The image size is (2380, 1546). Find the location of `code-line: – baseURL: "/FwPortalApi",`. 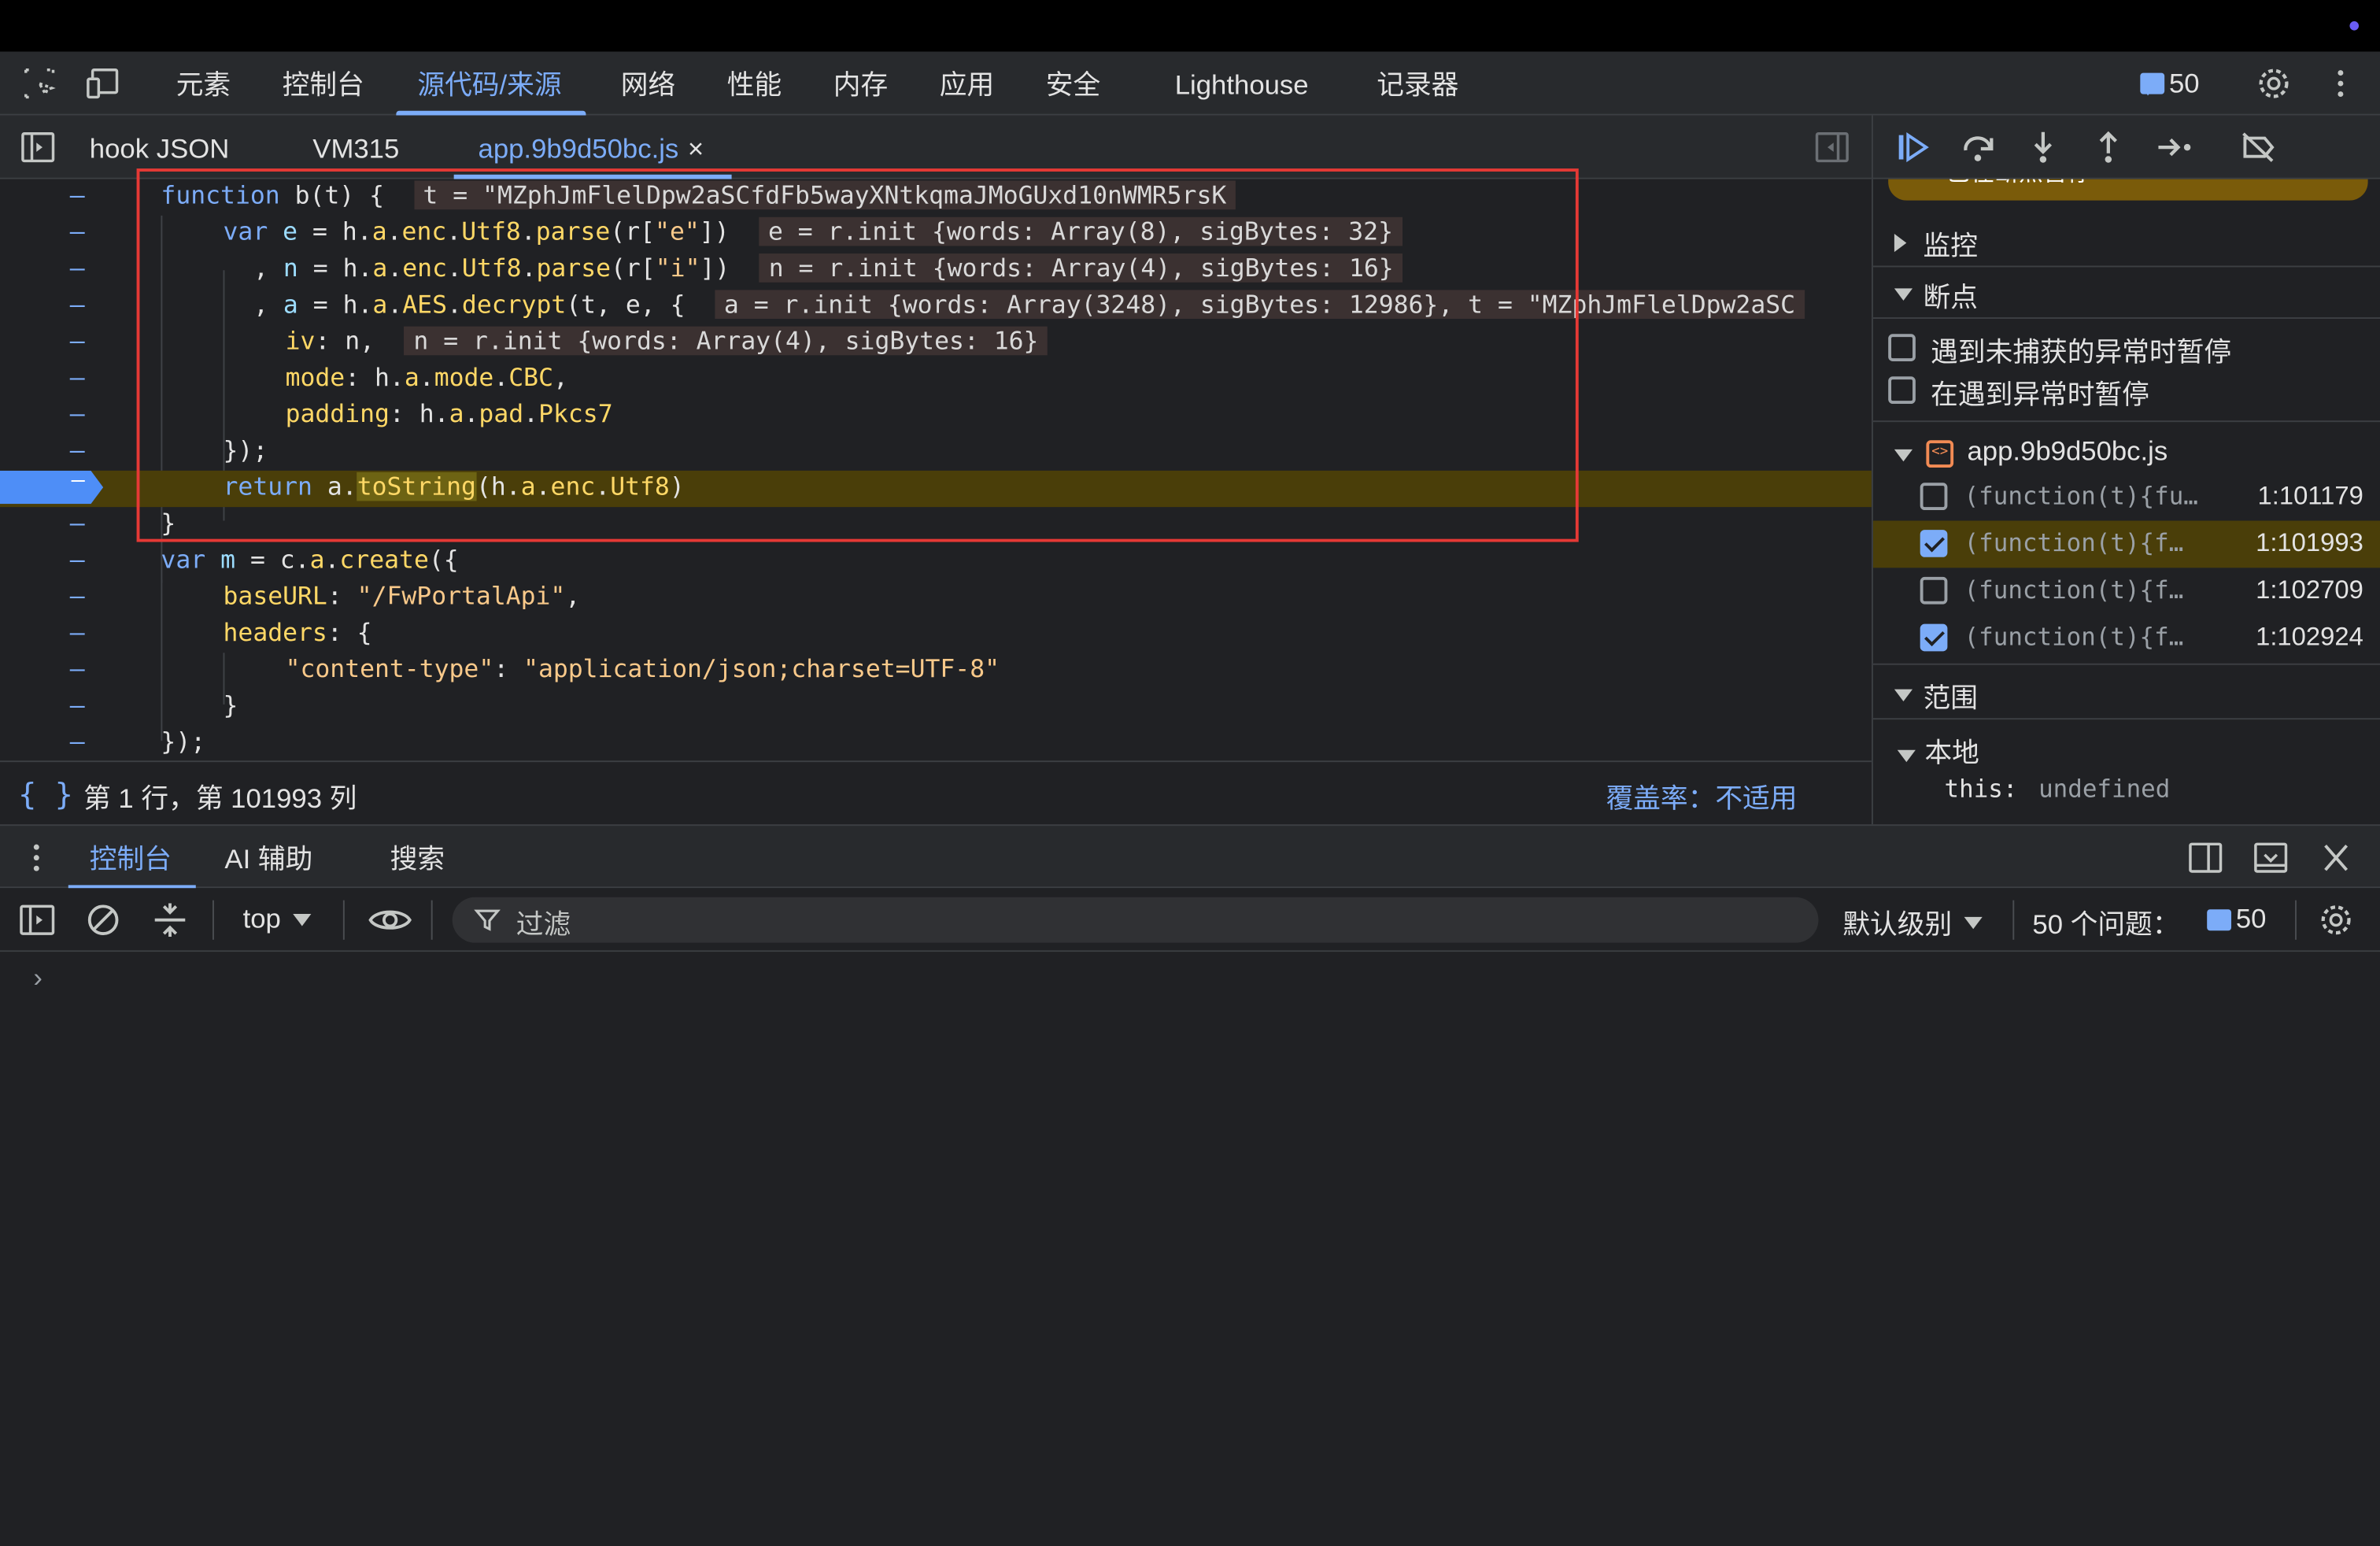

code-line: – baseURL: "/FwPortalApi", is located at coordinates (325, 596).